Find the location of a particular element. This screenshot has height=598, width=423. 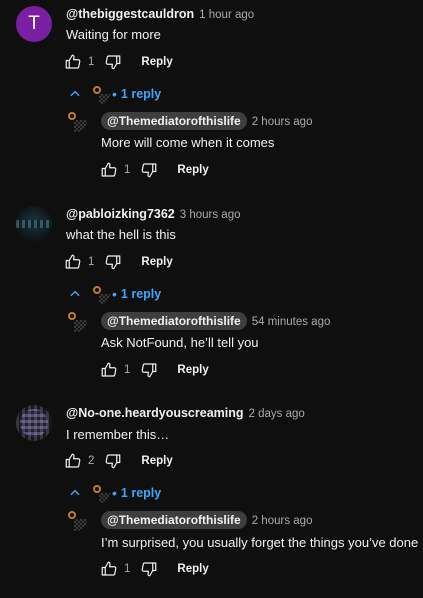

reply-time: 54 minutes ago is located at coordinates (291, 322).